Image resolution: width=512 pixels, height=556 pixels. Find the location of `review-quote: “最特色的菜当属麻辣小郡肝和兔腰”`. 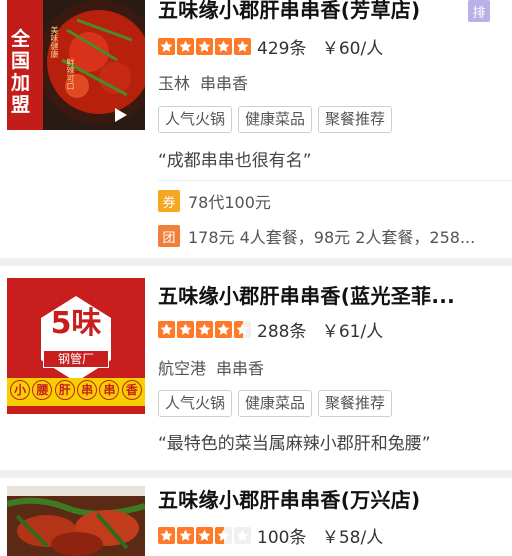

review-quote: “最特色的菜当属麻辣小郡肝和兔腰” is located at coordinates (294, 444).